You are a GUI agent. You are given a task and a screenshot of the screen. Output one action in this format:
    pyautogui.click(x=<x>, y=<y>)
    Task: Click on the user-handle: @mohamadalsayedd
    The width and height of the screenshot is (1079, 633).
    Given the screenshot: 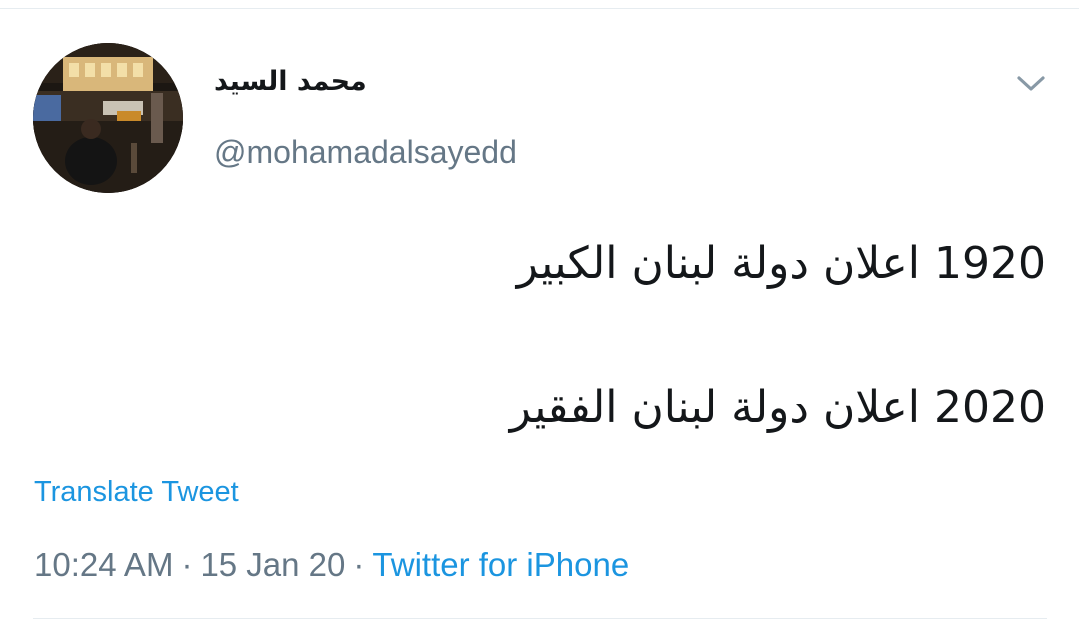 What is the action you would take?
    pyautogui.click(x=365, y=152)
    